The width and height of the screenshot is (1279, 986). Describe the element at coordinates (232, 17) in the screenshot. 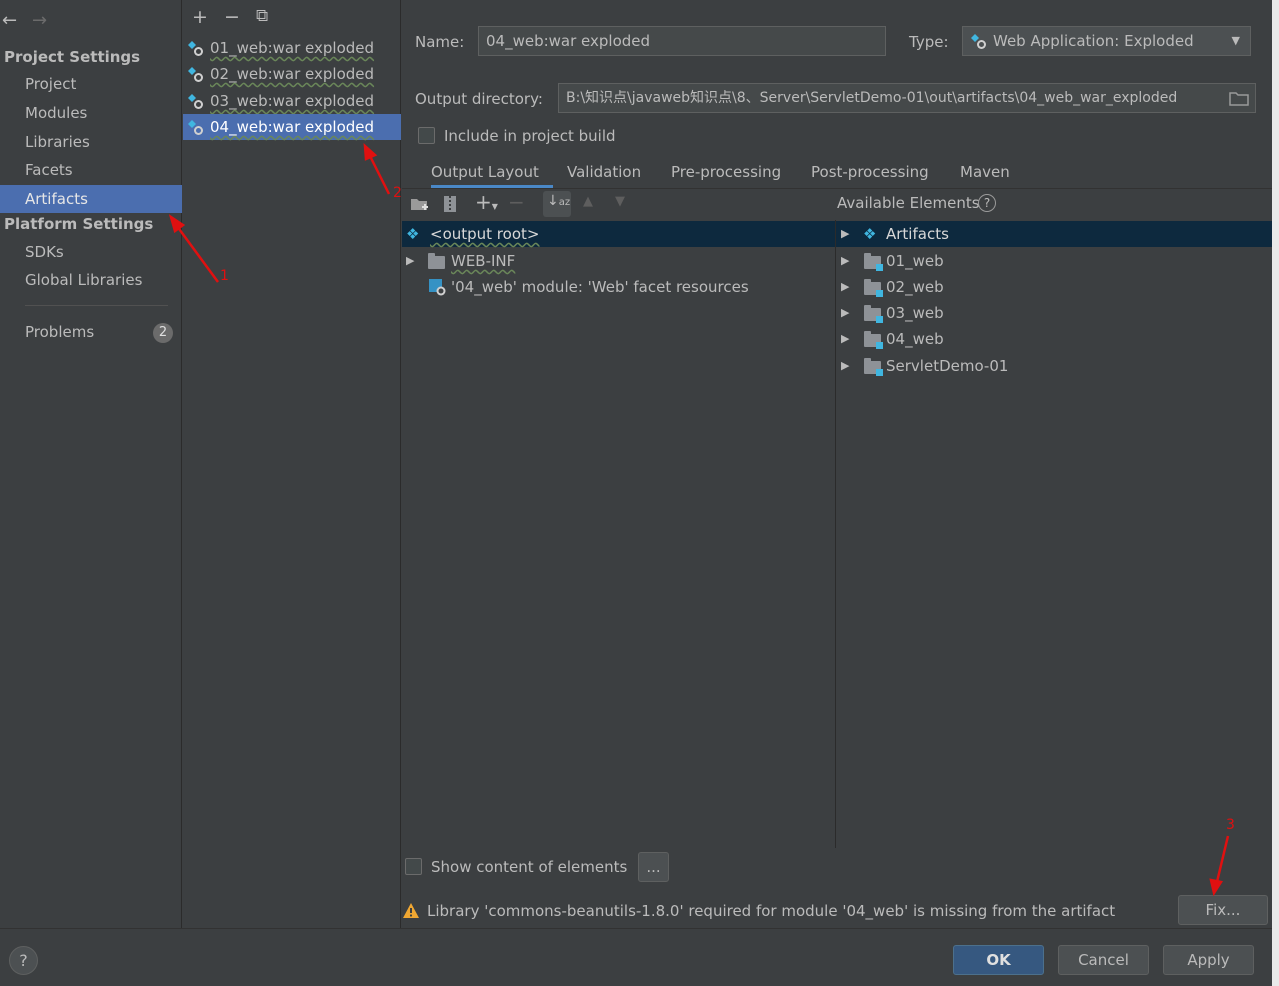

I see `remove-artifact-icon: −` at that location.